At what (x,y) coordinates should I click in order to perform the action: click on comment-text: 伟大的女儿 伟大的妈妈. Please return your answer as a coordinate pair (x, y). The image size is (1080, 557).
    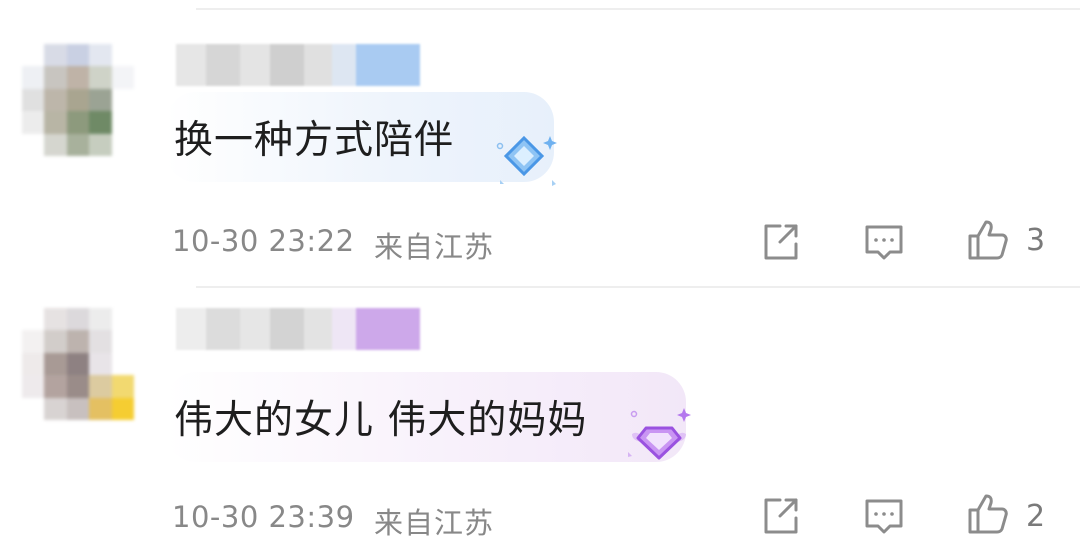
    Looking at the image, I should click on (381, 420).